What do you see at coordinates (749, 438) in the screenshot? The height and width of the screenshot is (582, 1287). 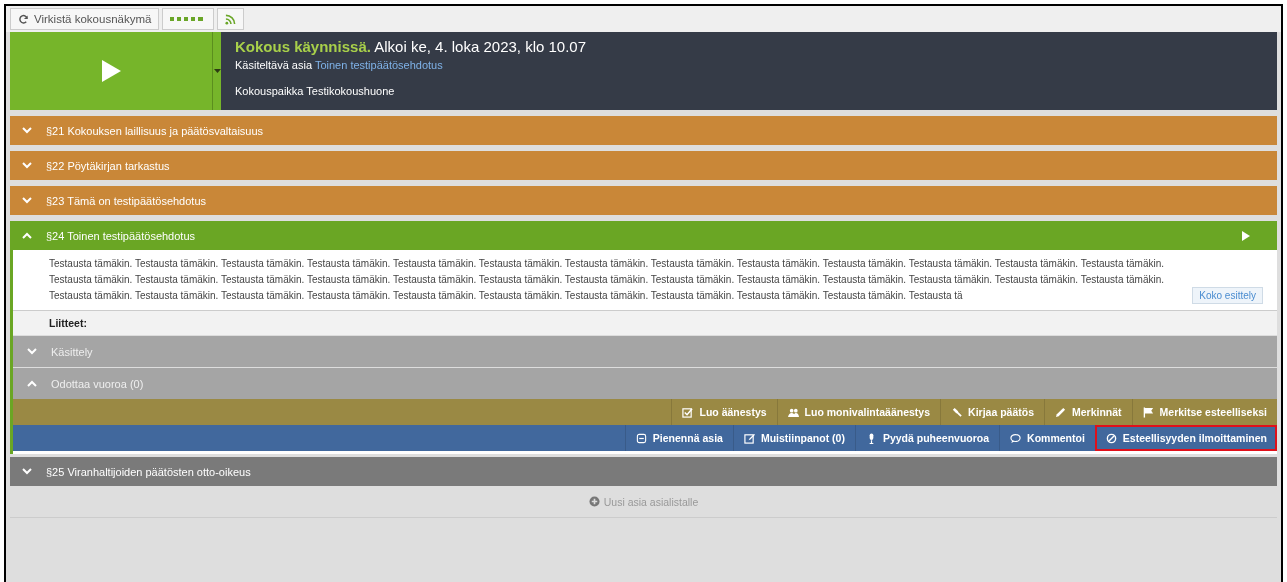 I see `edit-icon` at bounding box center [749, 438].